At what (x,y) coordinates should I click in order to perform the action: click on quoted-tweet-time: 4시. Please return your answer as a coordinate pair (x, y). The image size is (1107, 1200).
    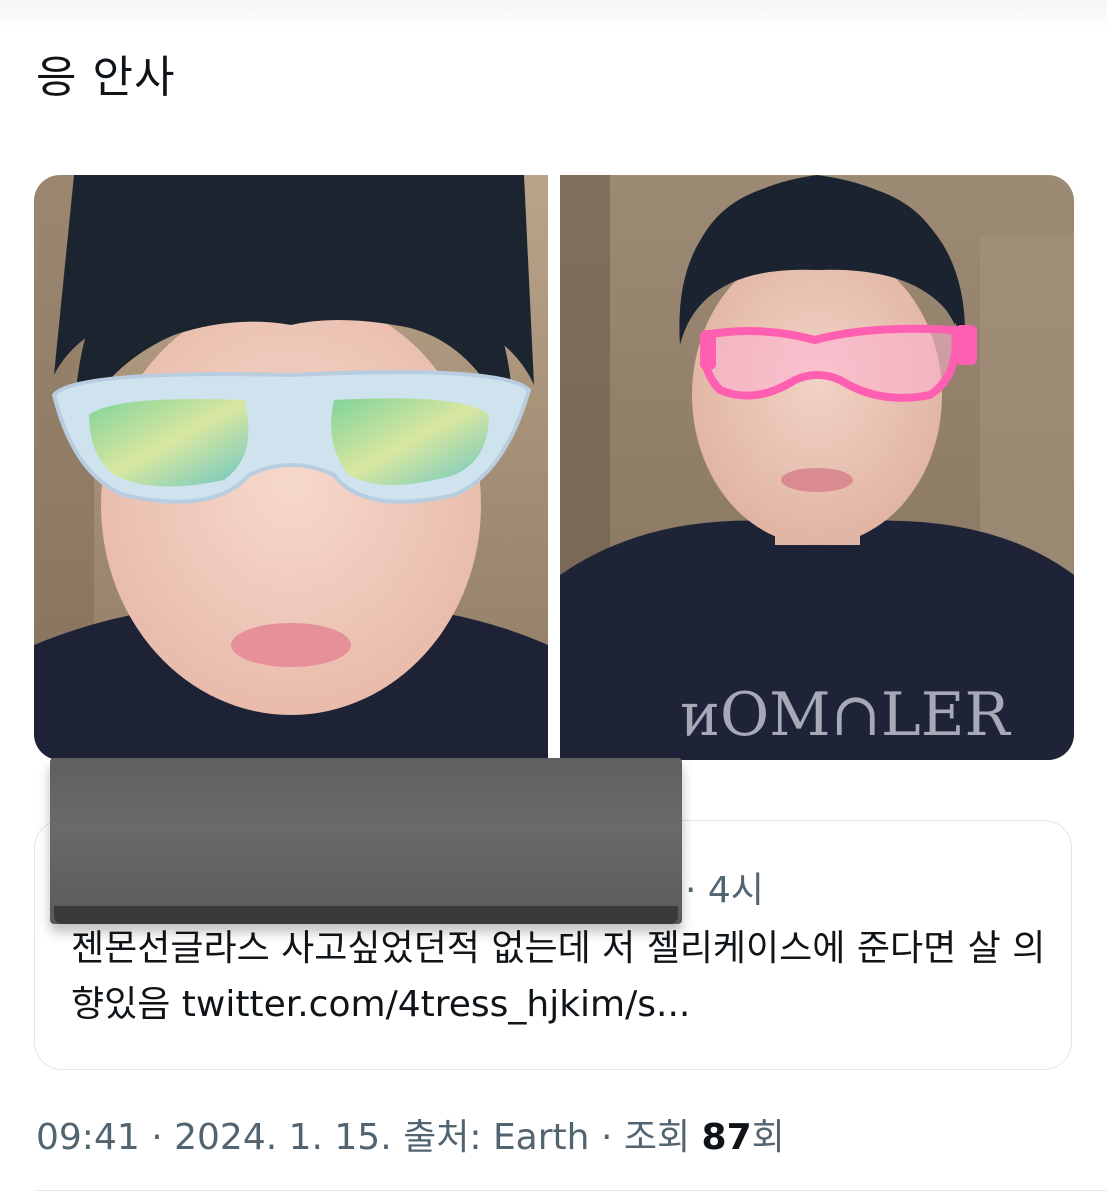
    Looking at the image, I should click on (736, 890).